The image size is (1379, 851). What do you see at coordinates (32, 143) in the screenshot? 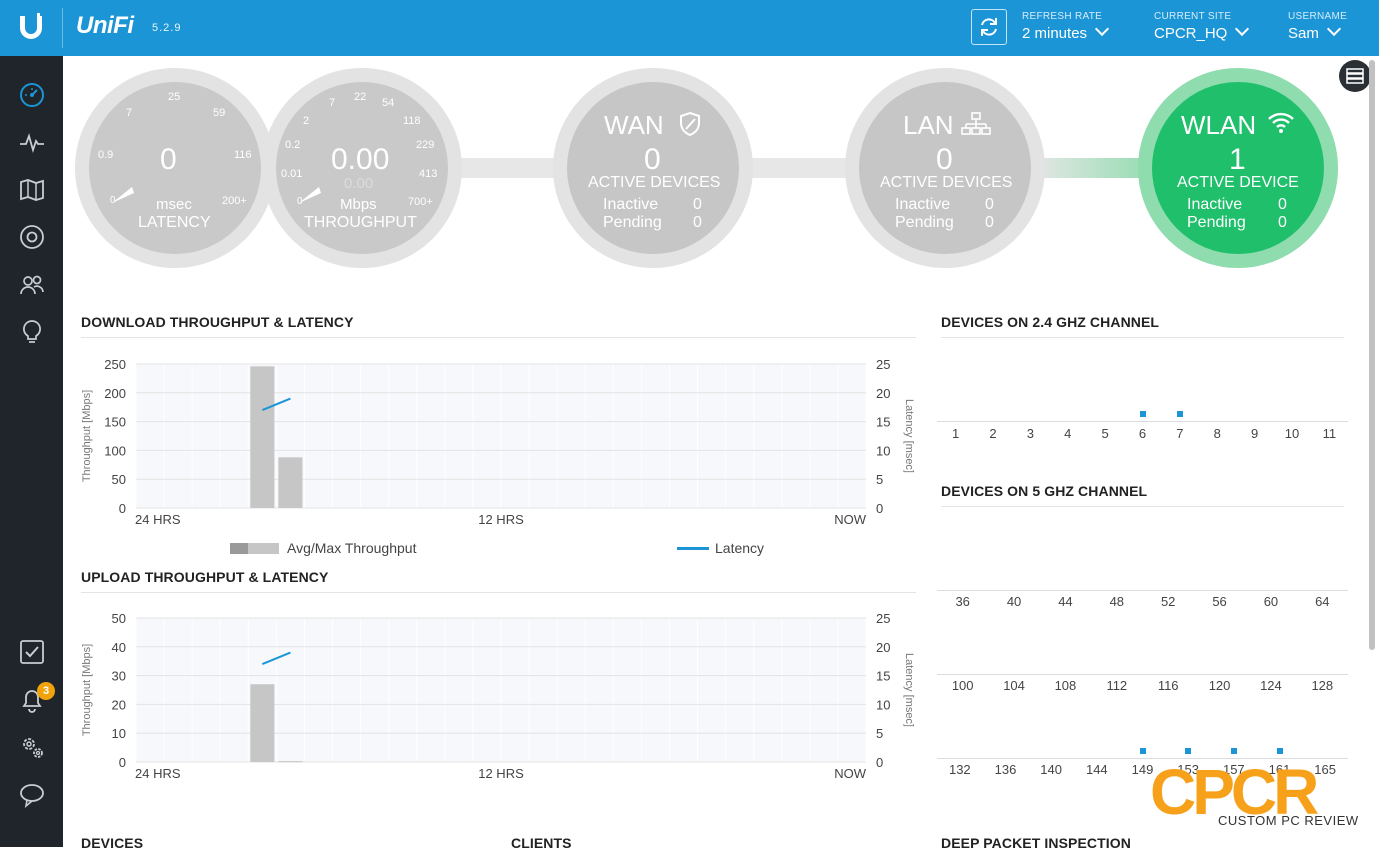
I see `pulse-icon` at bounding box center [32, 143].